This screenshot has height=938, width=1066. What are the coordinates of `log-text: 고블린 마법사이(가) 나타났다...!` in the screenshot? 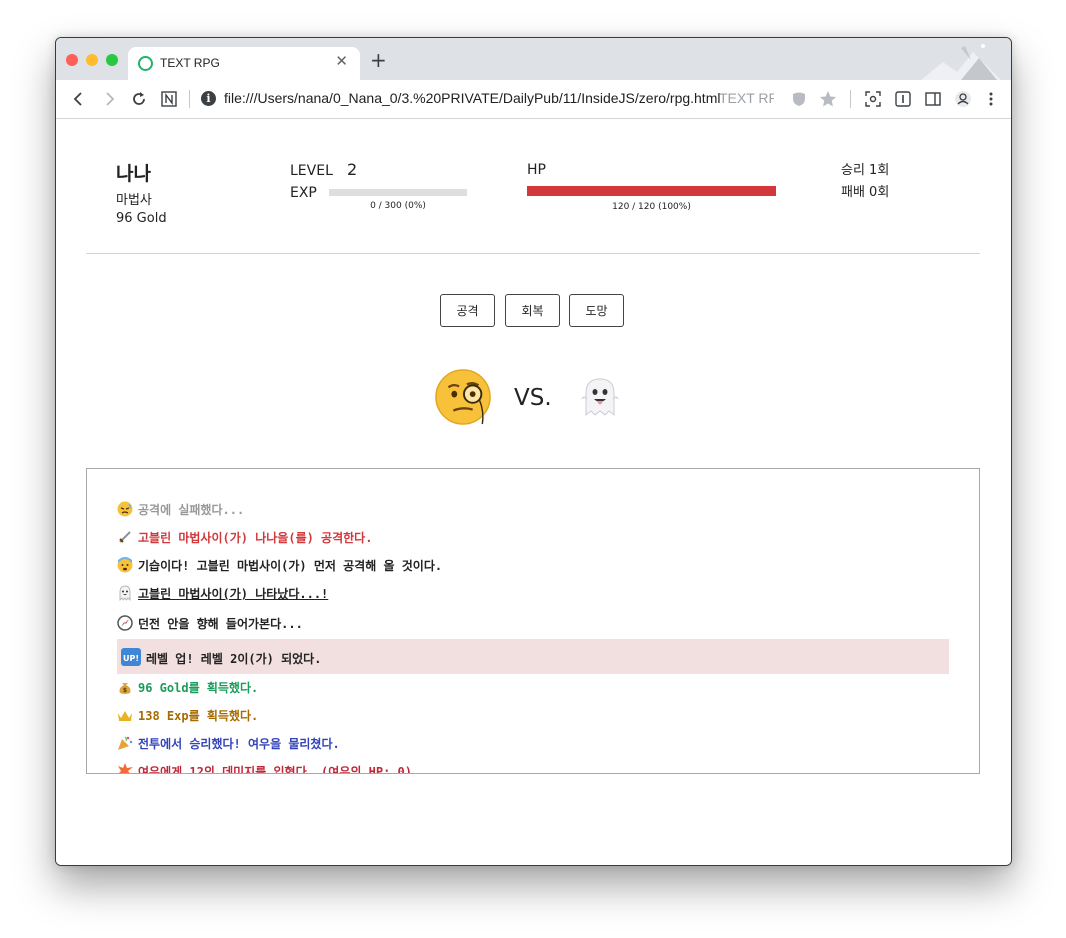 It's located at (233, 594).